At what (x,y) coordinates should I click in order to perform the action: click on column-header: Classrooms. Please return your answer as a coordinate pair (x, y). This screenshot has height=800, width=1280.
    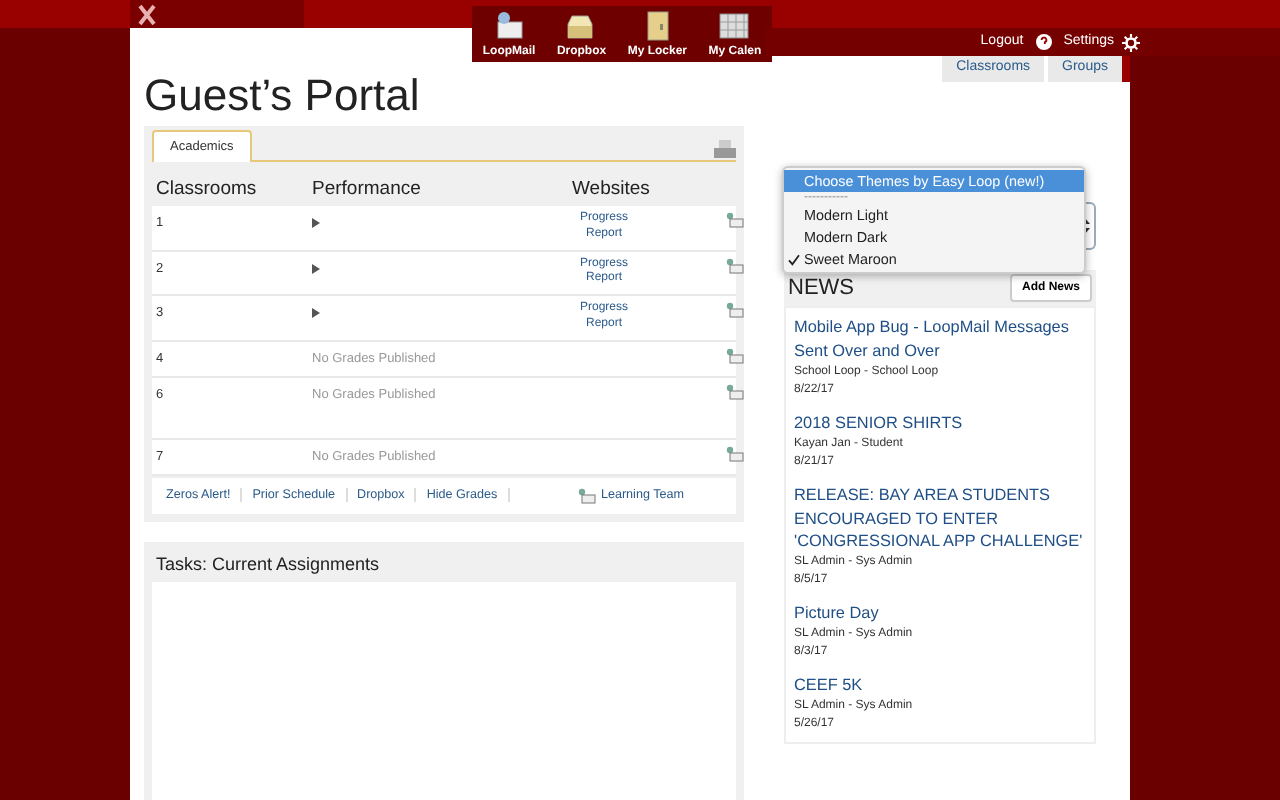
    Looking at the image, I should click on (207, 189).